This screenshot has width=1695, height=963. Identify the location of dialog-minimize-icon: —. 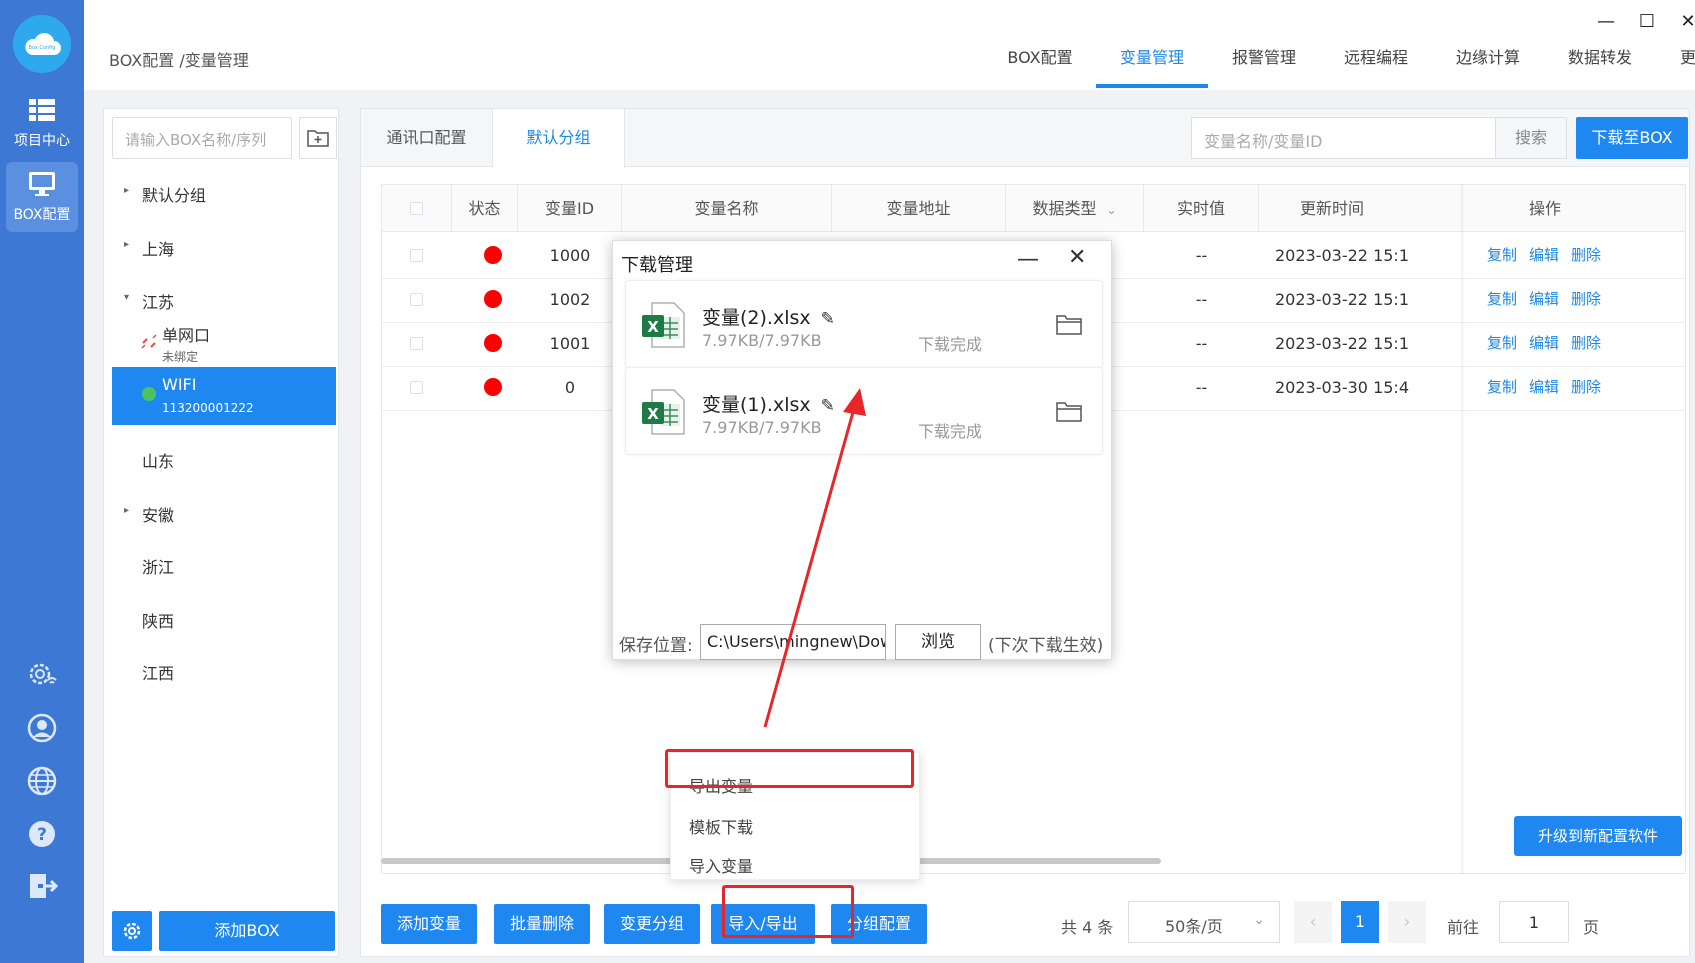
(1028, 259).